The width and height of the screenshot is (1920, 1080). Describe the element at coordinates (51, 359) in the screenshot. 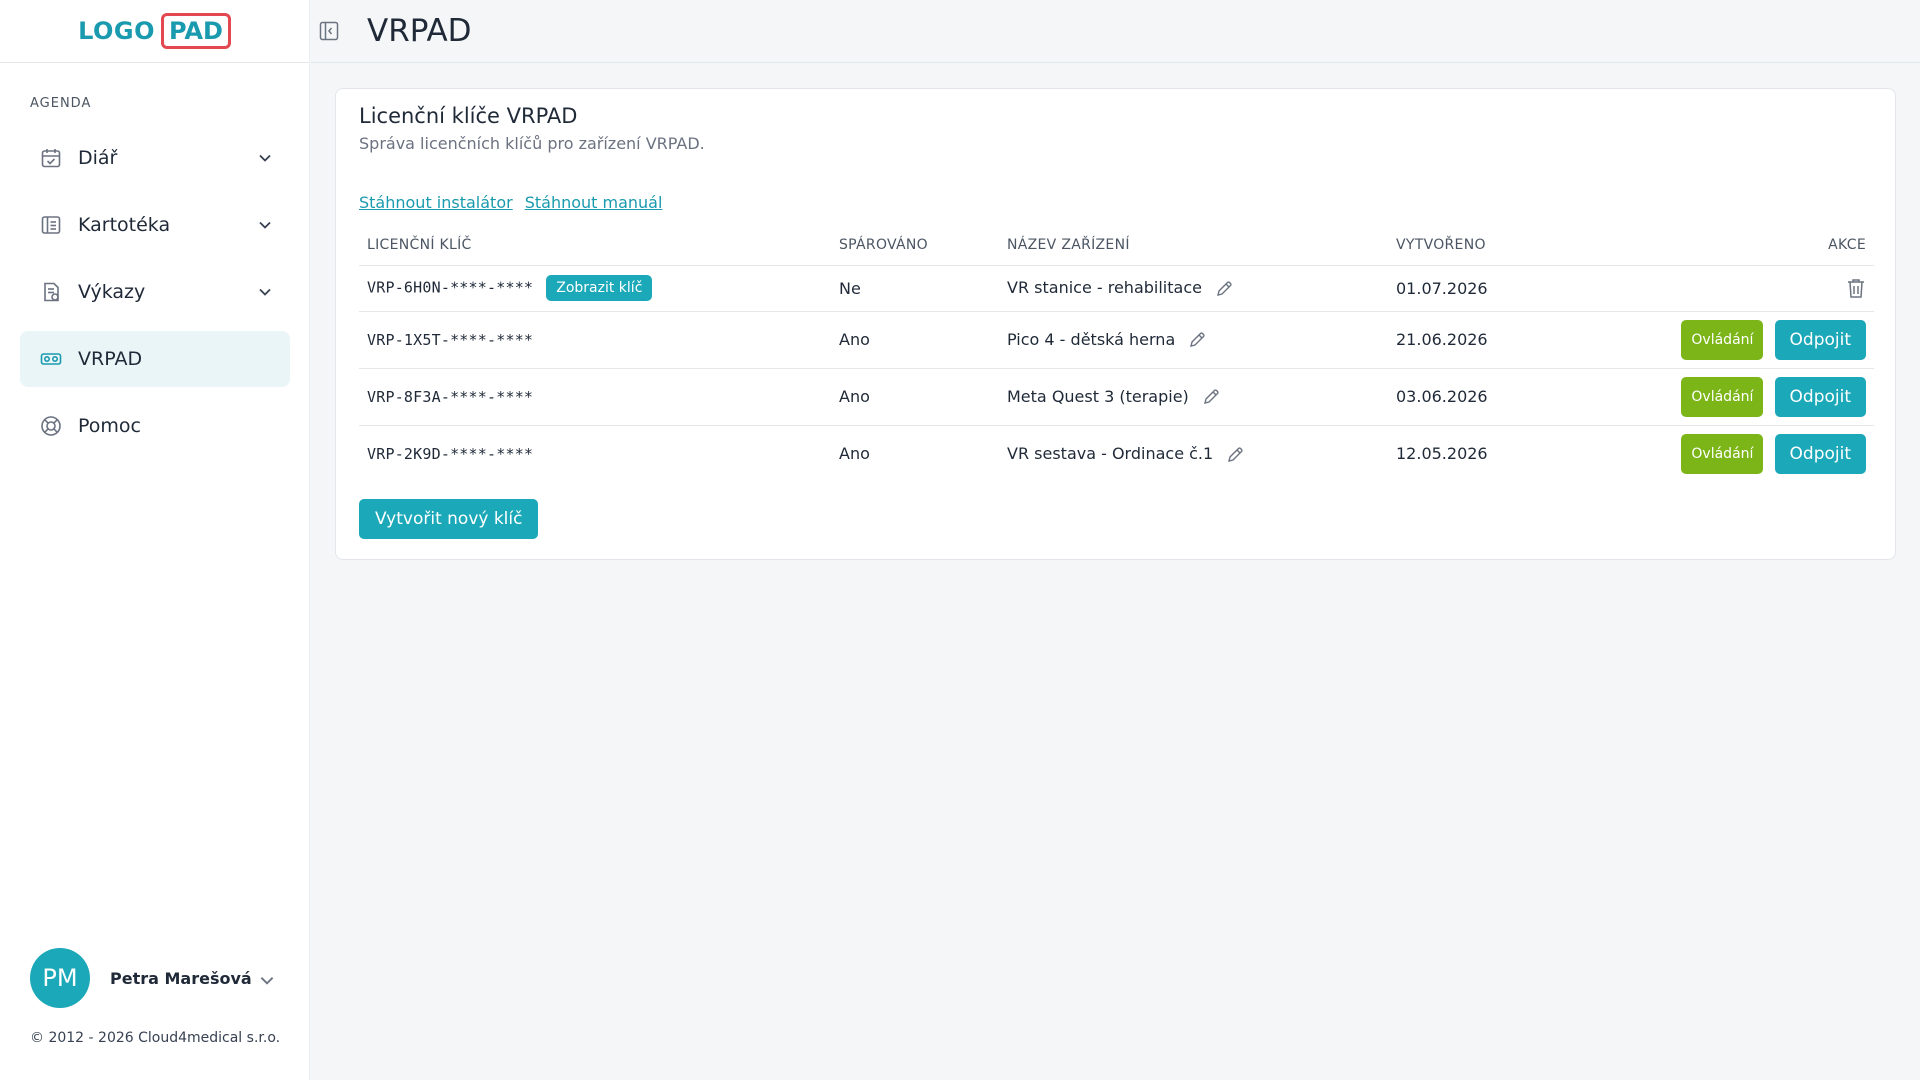

I see `vr-headset-icon` at that location.